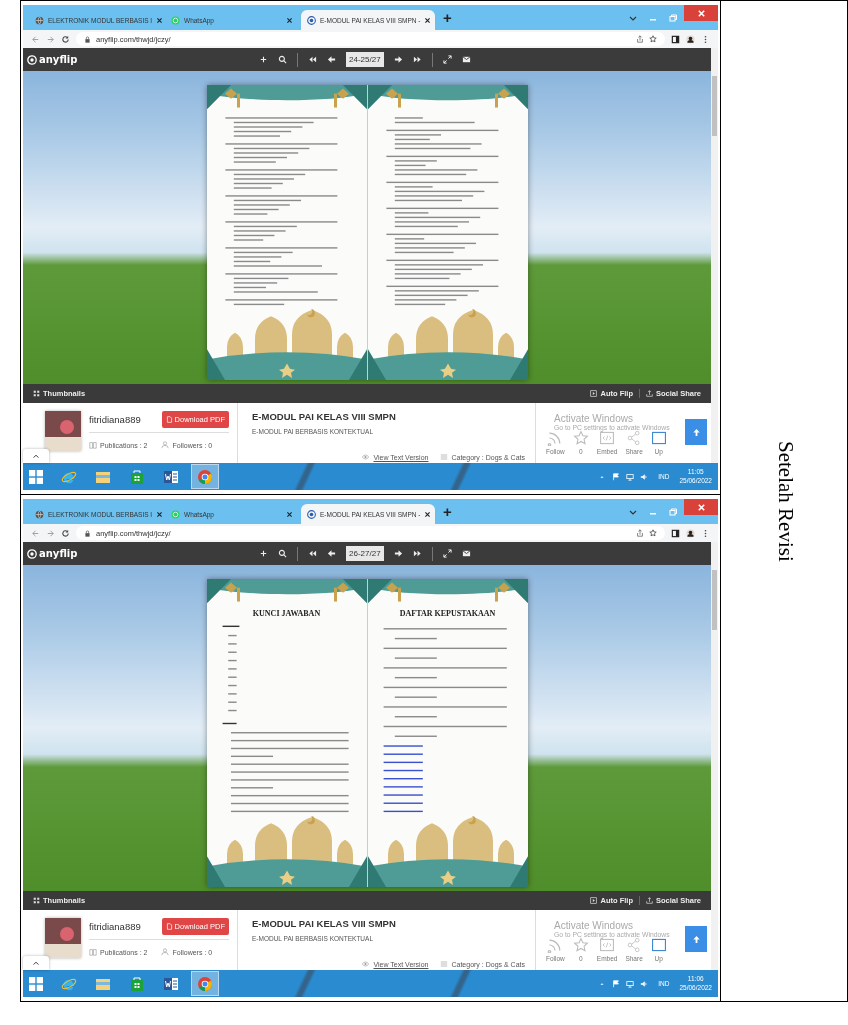 The width and height of the screenshot is (848, 1025). Describe the element at coordinates (93, 445) in the screenshot. I see `book-icon` at that location.